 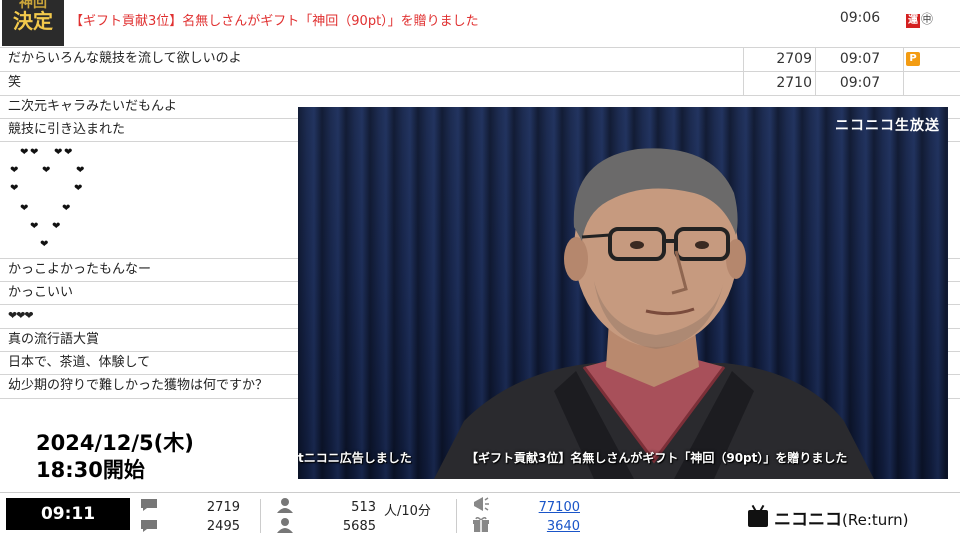 I want to click on comment-text: 笑, so click(x=15, y=82).